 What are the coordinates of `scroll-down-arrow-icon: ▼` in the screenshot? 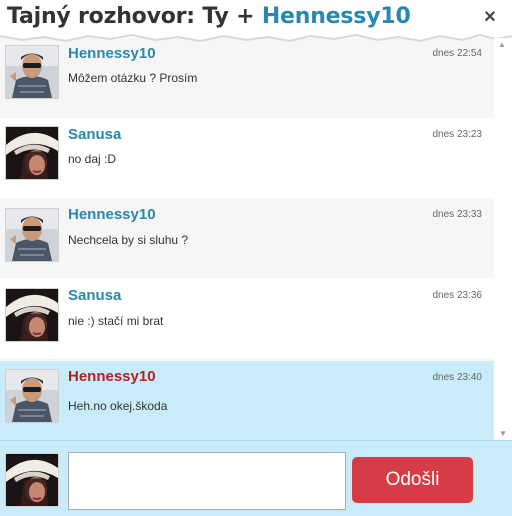 It's located at (503, 433).